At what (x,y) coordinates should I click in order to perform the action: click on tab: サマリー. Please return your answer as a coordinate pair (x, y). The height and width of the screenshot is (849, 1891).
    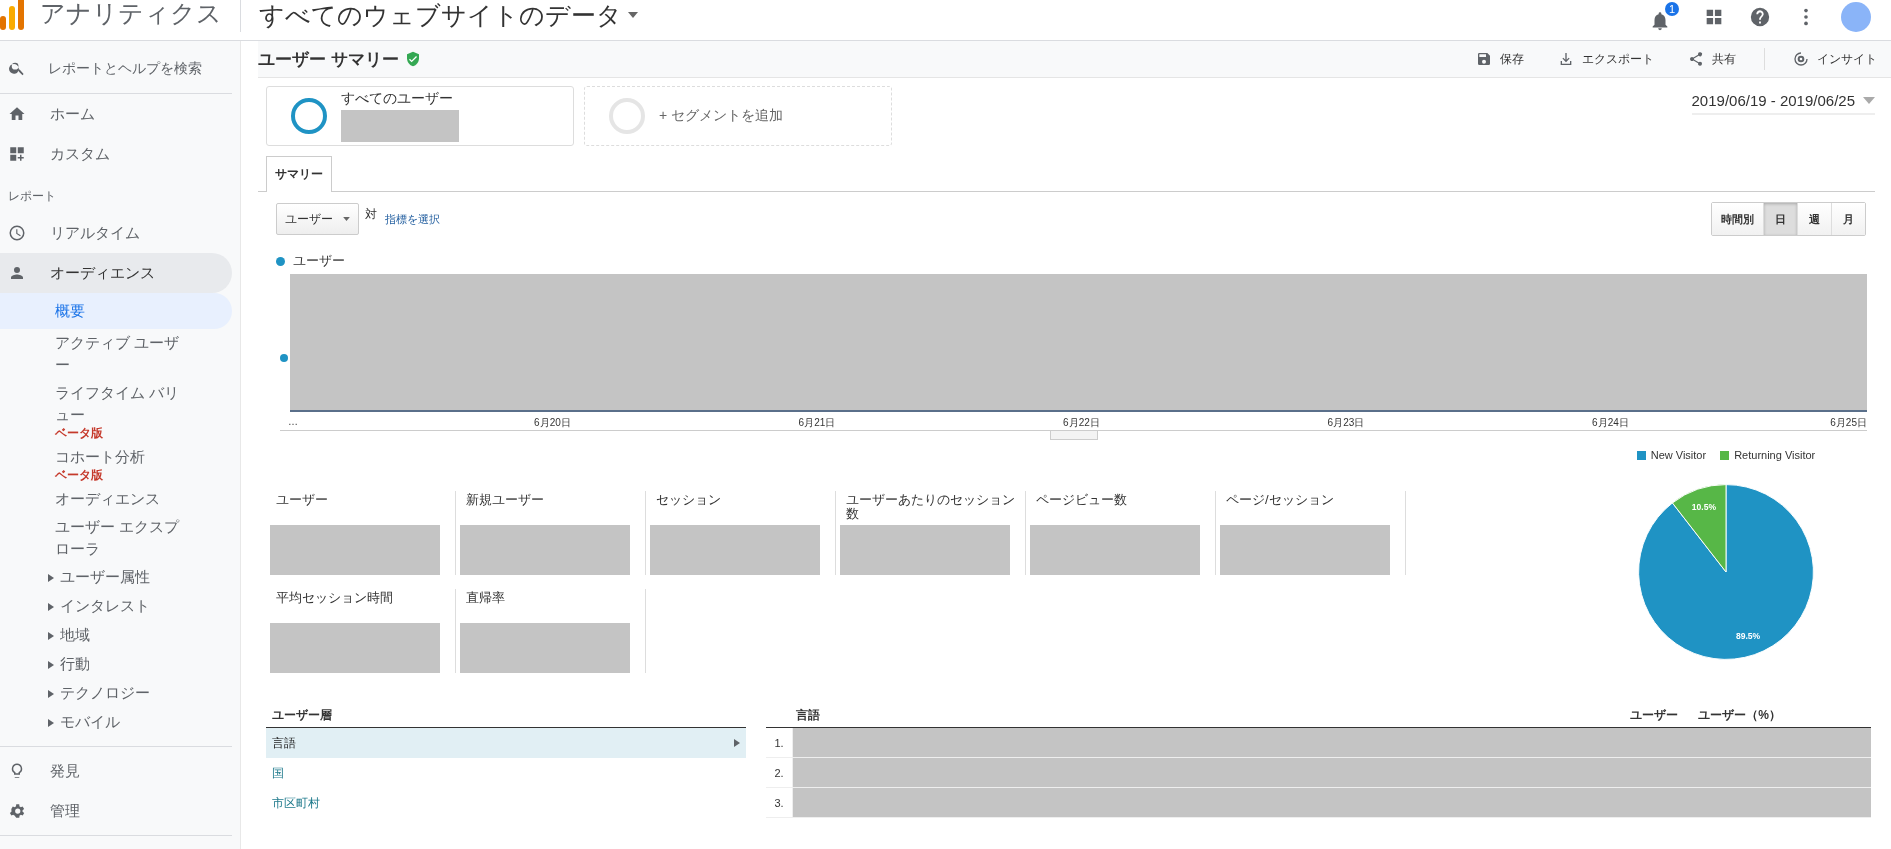
    Looking at the image, I should click on (299, 174).